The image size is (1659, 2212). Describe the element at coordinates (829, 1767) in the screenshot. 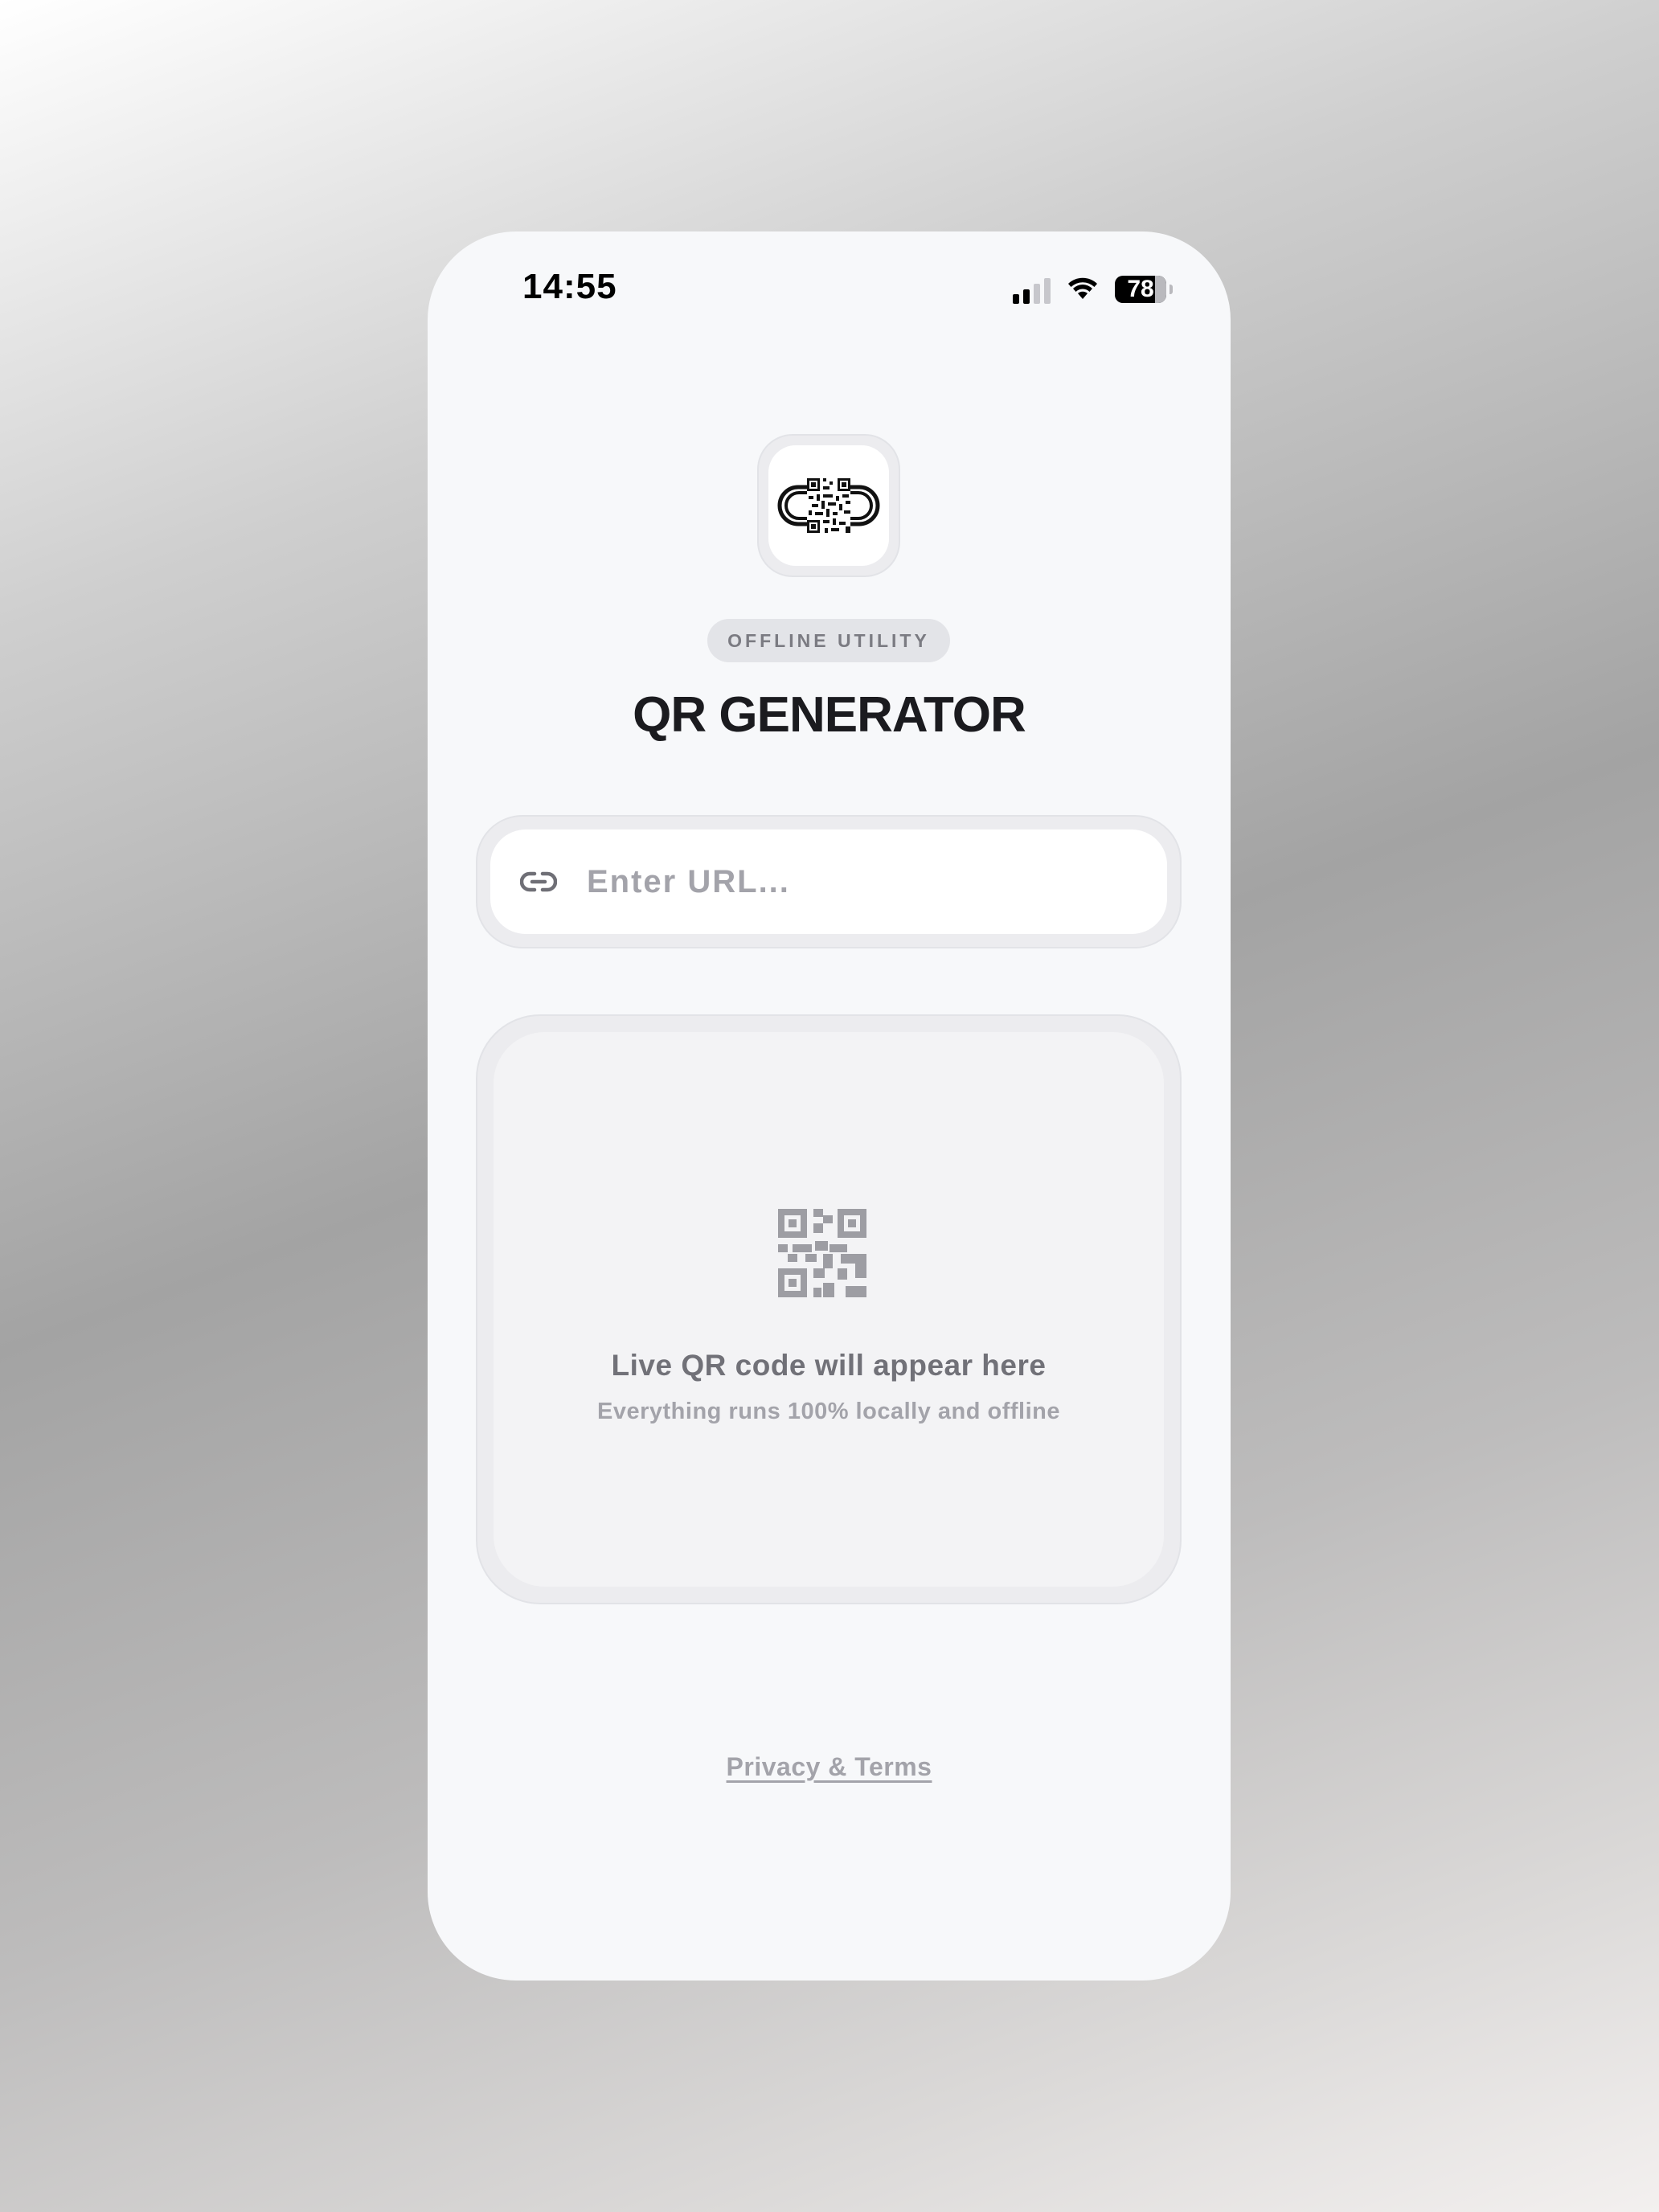

I see `privacy-terms-link: Privacy & Terms` at that location.